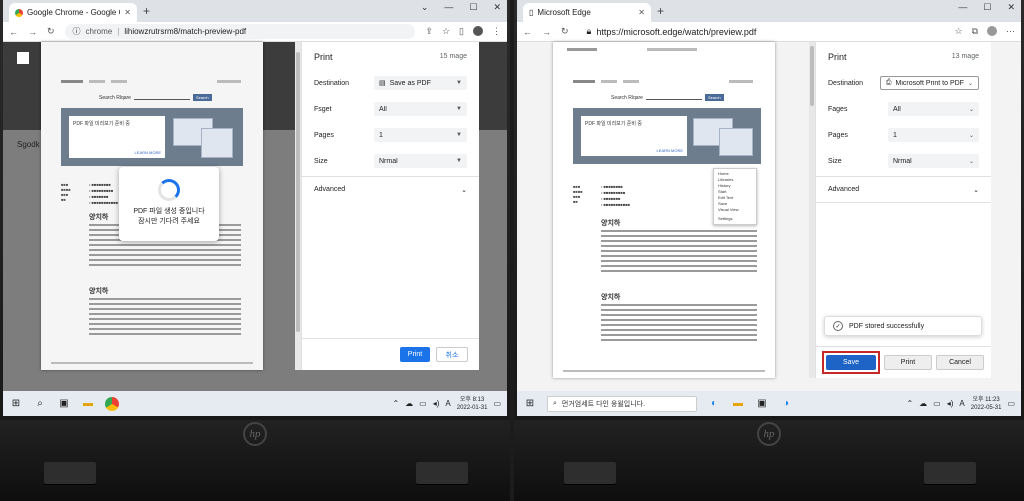 The image size is (1024, 501). I want to click on preview-search-button: Search, so click(202, 97).